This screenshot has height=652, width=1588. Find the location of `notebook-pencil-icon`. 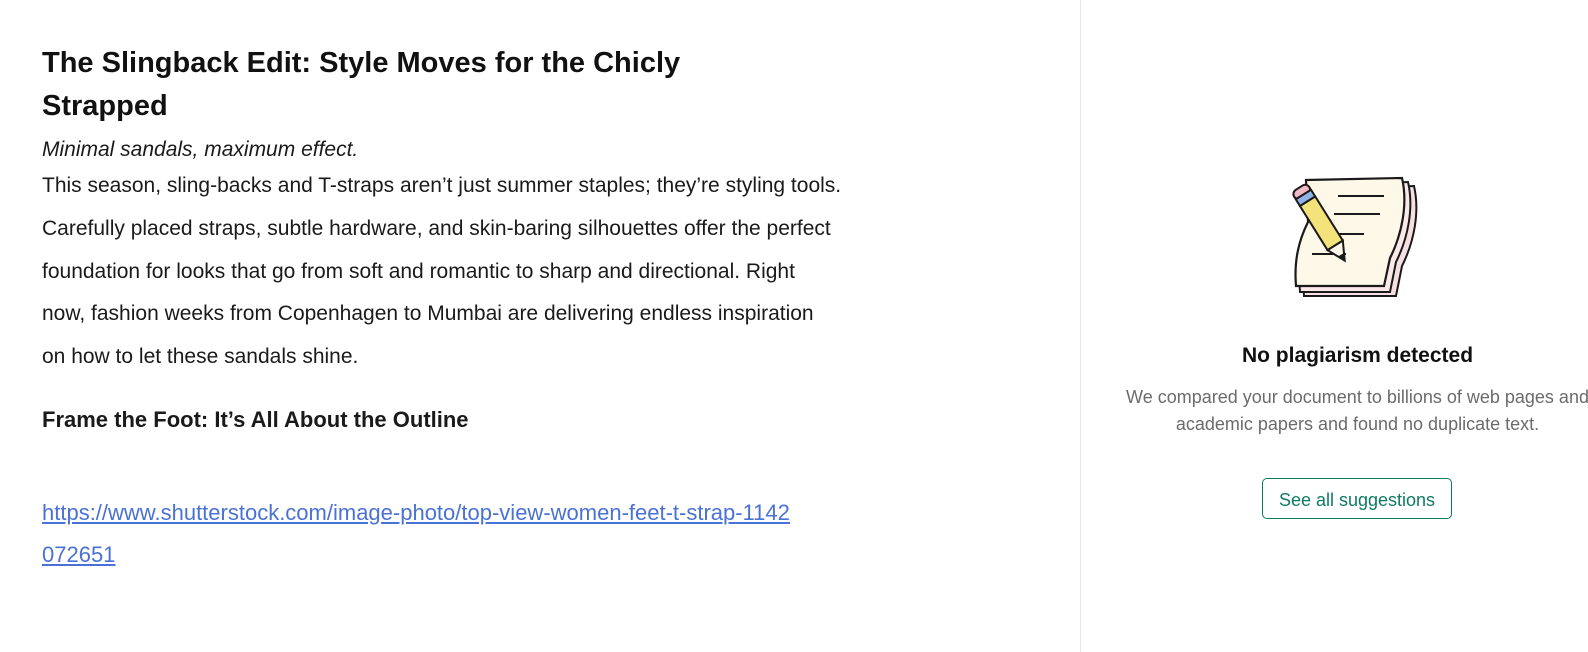

notebook-pencil-icon is located at coordinates (1355, 236).